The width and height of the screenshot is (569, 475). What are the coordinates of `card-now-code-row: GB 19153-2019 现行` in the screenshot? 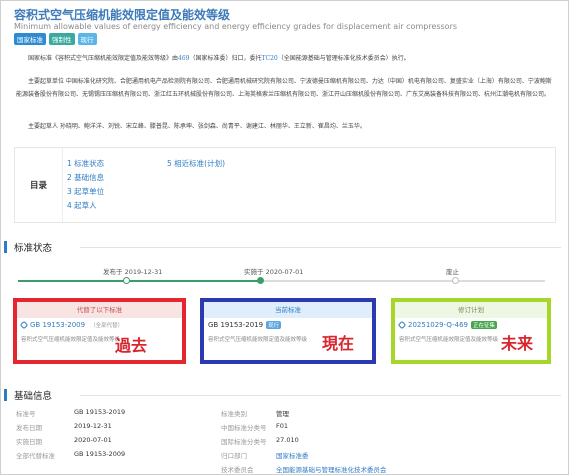 It's located at (288, 325).